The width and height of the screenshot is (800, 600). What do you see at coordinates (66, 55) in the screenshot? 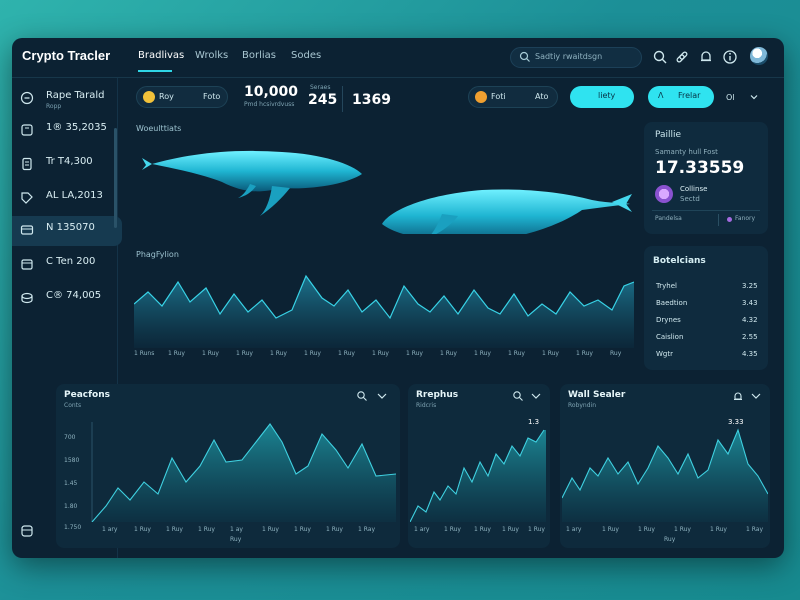
I see `app-title: Crypto Tracler` at bounding box center [66, 55].